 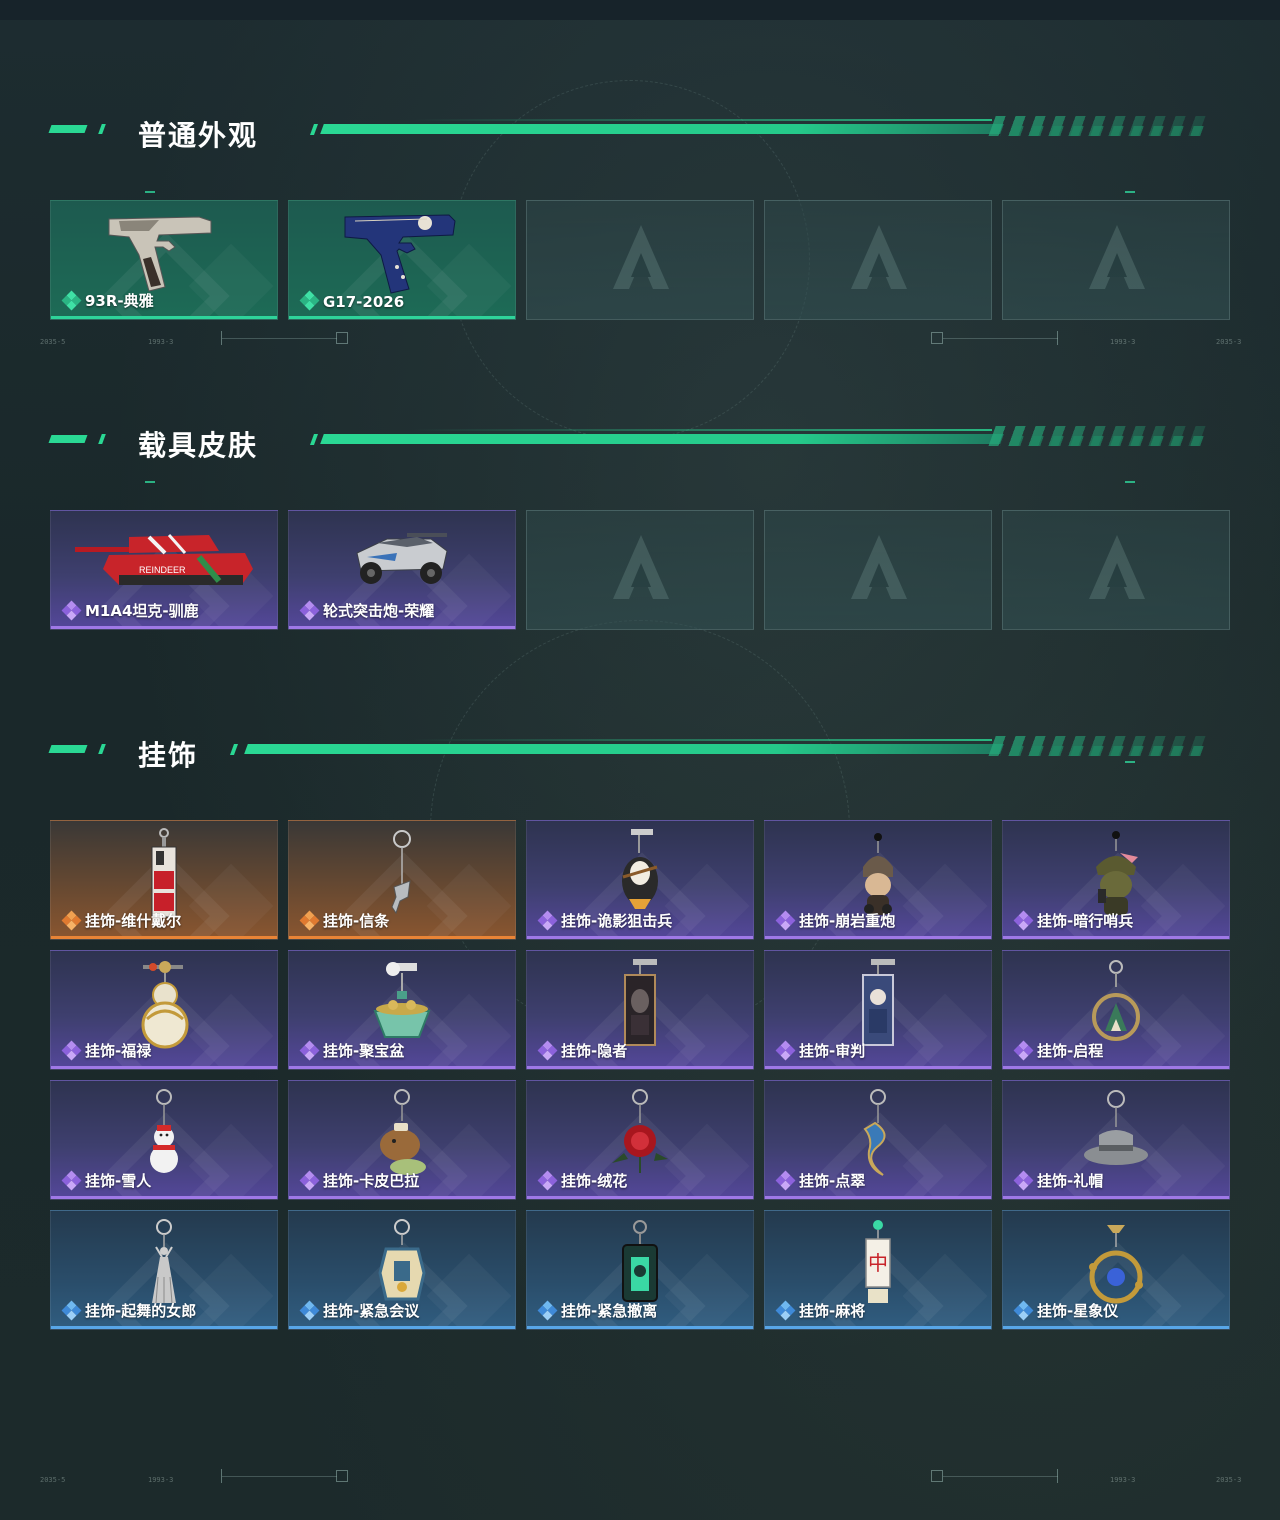 I want to click on item-card: 挂饰-暗行哨兵, so click(x=1116, y=880).